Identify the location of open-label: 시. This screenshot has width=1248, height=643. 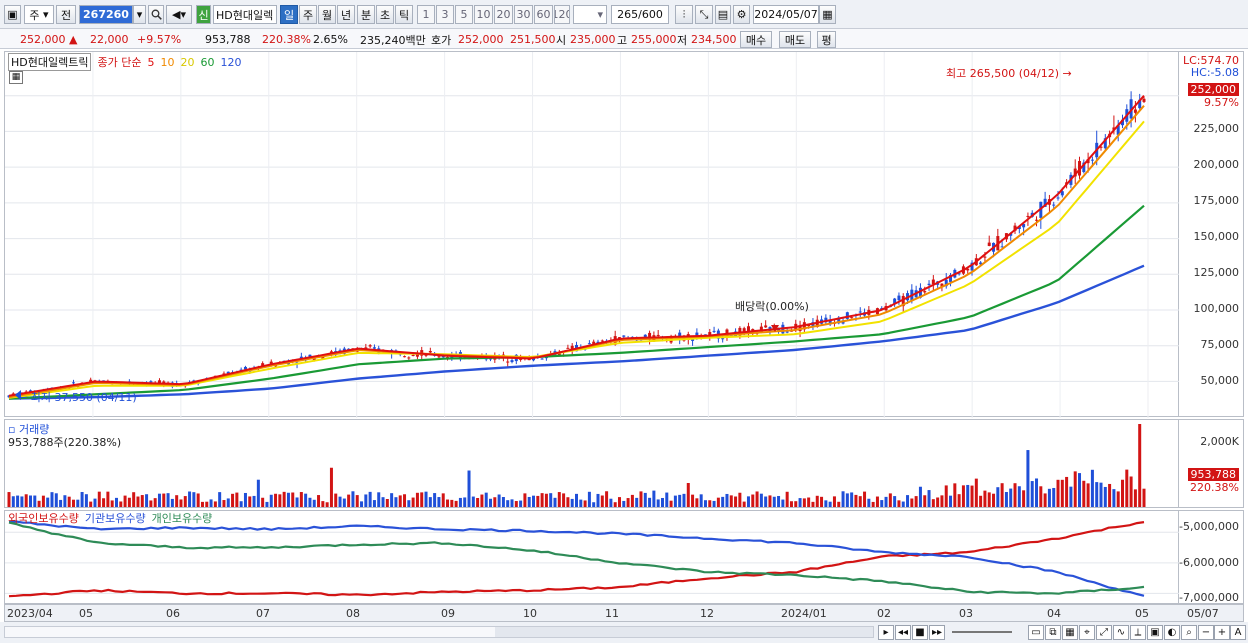
(561, 40).